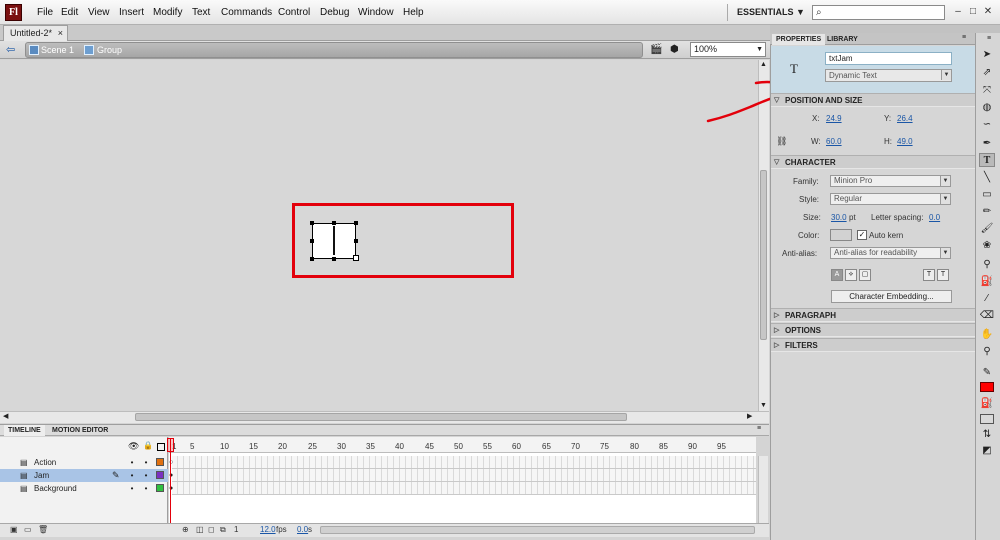 Image resolution: width=1000 pixels, height=540 pixels. I want to click on menu-edit: Edit, so click(69, 12).